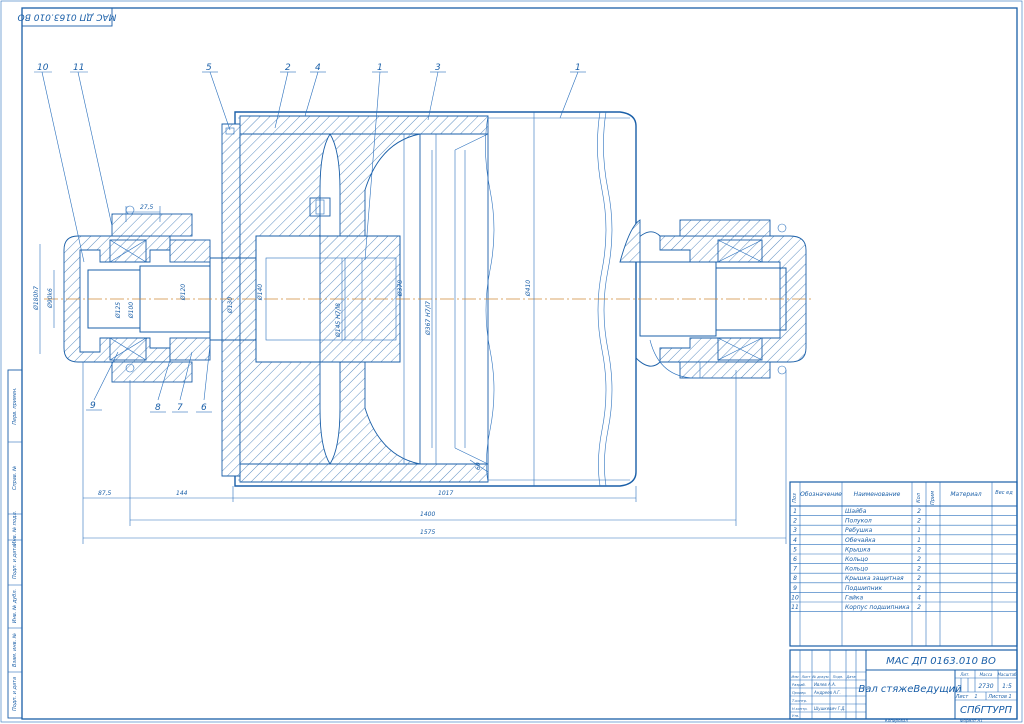  What do you see at coordinates (795, 521) in the screenshot?
I see `spec-row-pos: 2` at bounding box center [795, 521].